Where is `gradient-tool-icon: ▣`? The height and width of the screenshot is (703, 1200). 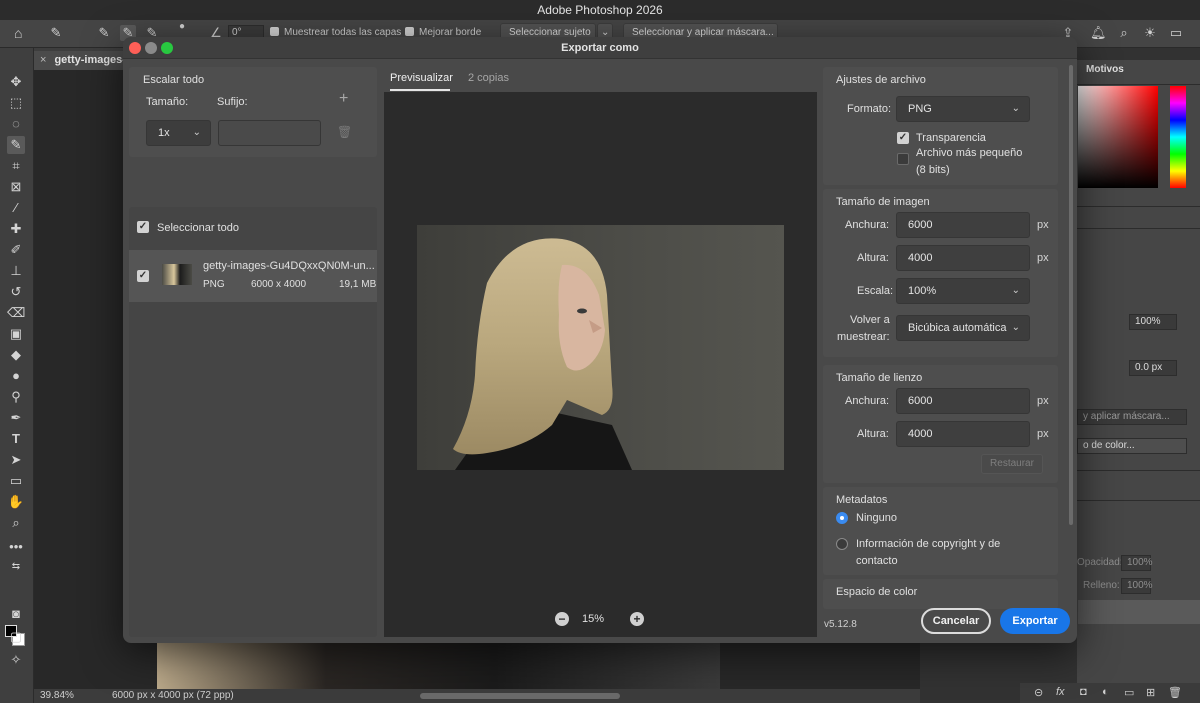
gradient-tool-icon: ▣ is located at coordinates (16, 334).